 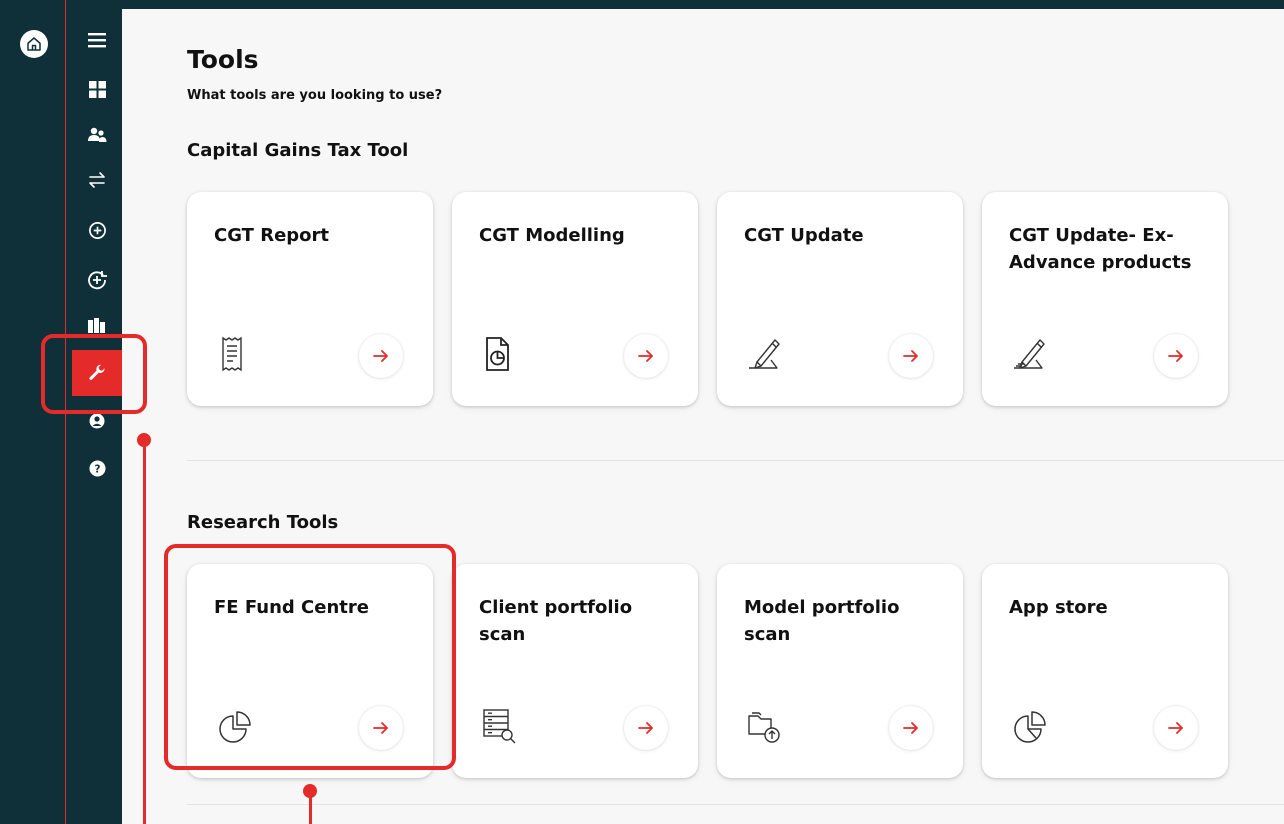 I want to click on sidebar-item-dashboard, so click(x=97, y=89).